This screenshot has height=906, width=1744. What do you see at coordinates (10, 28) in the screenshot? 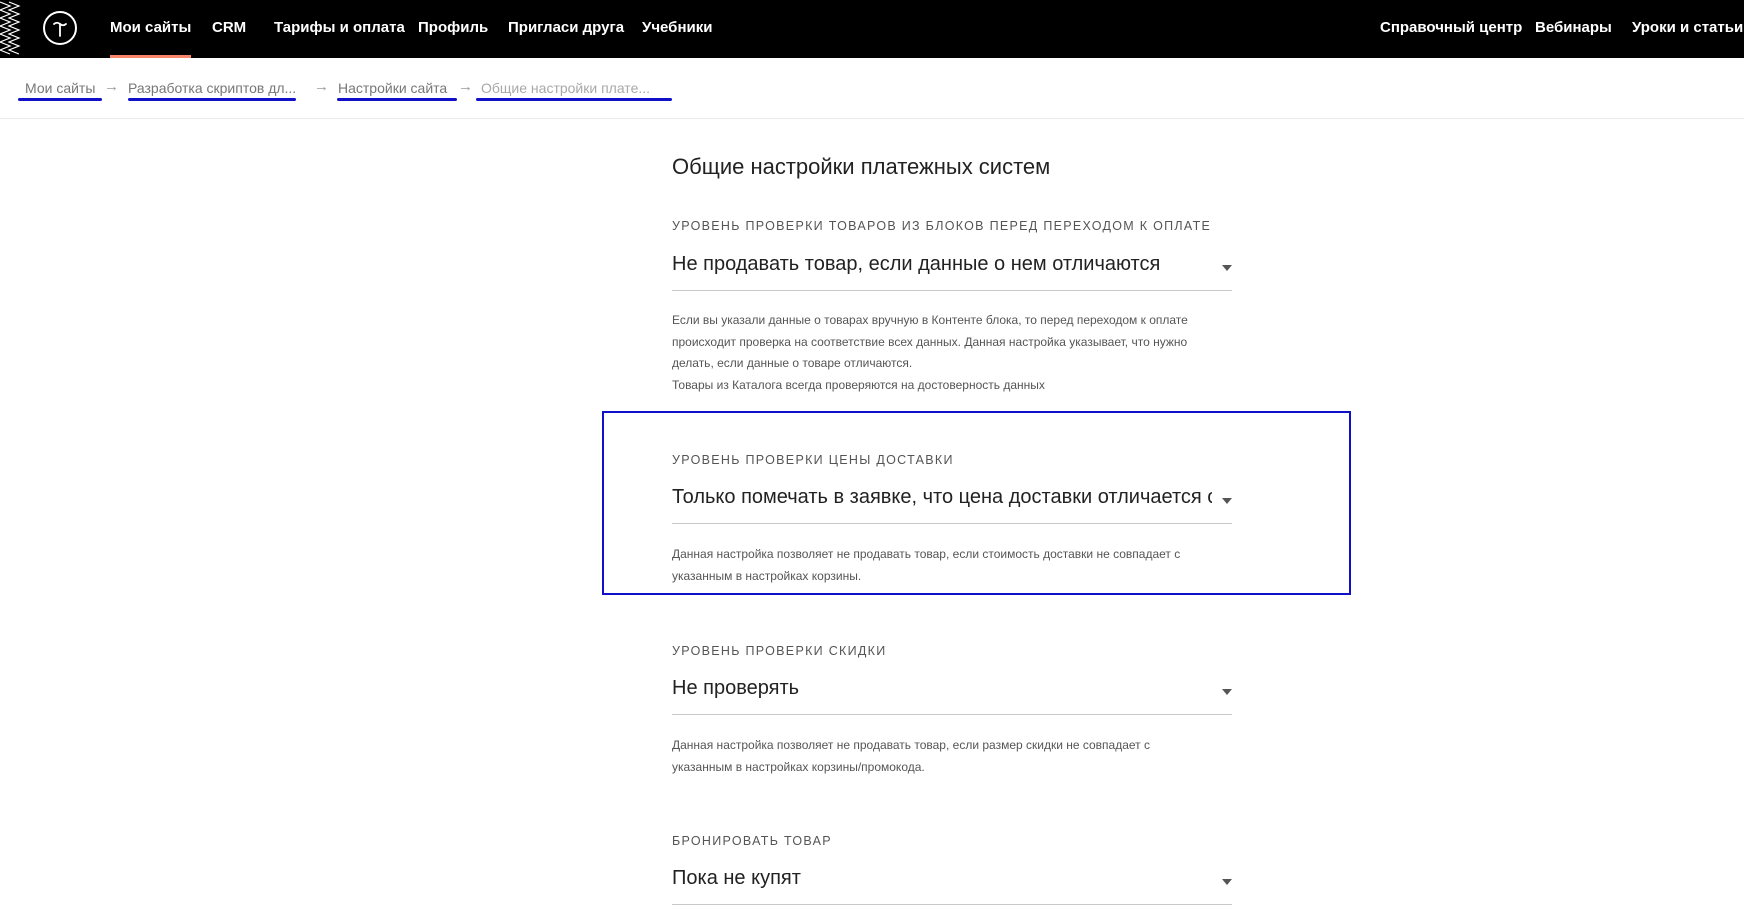
I see `zigzag-decoration-icon` at bounding box center [10, 28].